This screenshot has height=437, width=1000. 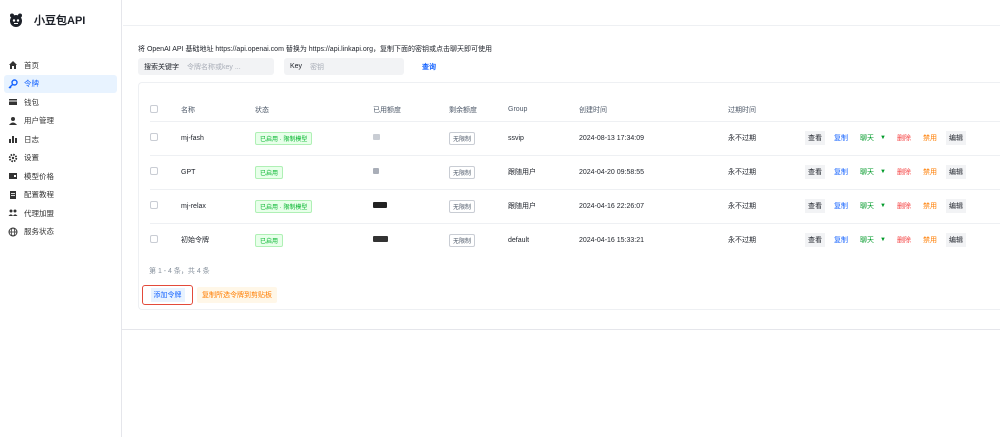 I want to click on keyword-label: 搜索关键字, so click(x=161, y=67).